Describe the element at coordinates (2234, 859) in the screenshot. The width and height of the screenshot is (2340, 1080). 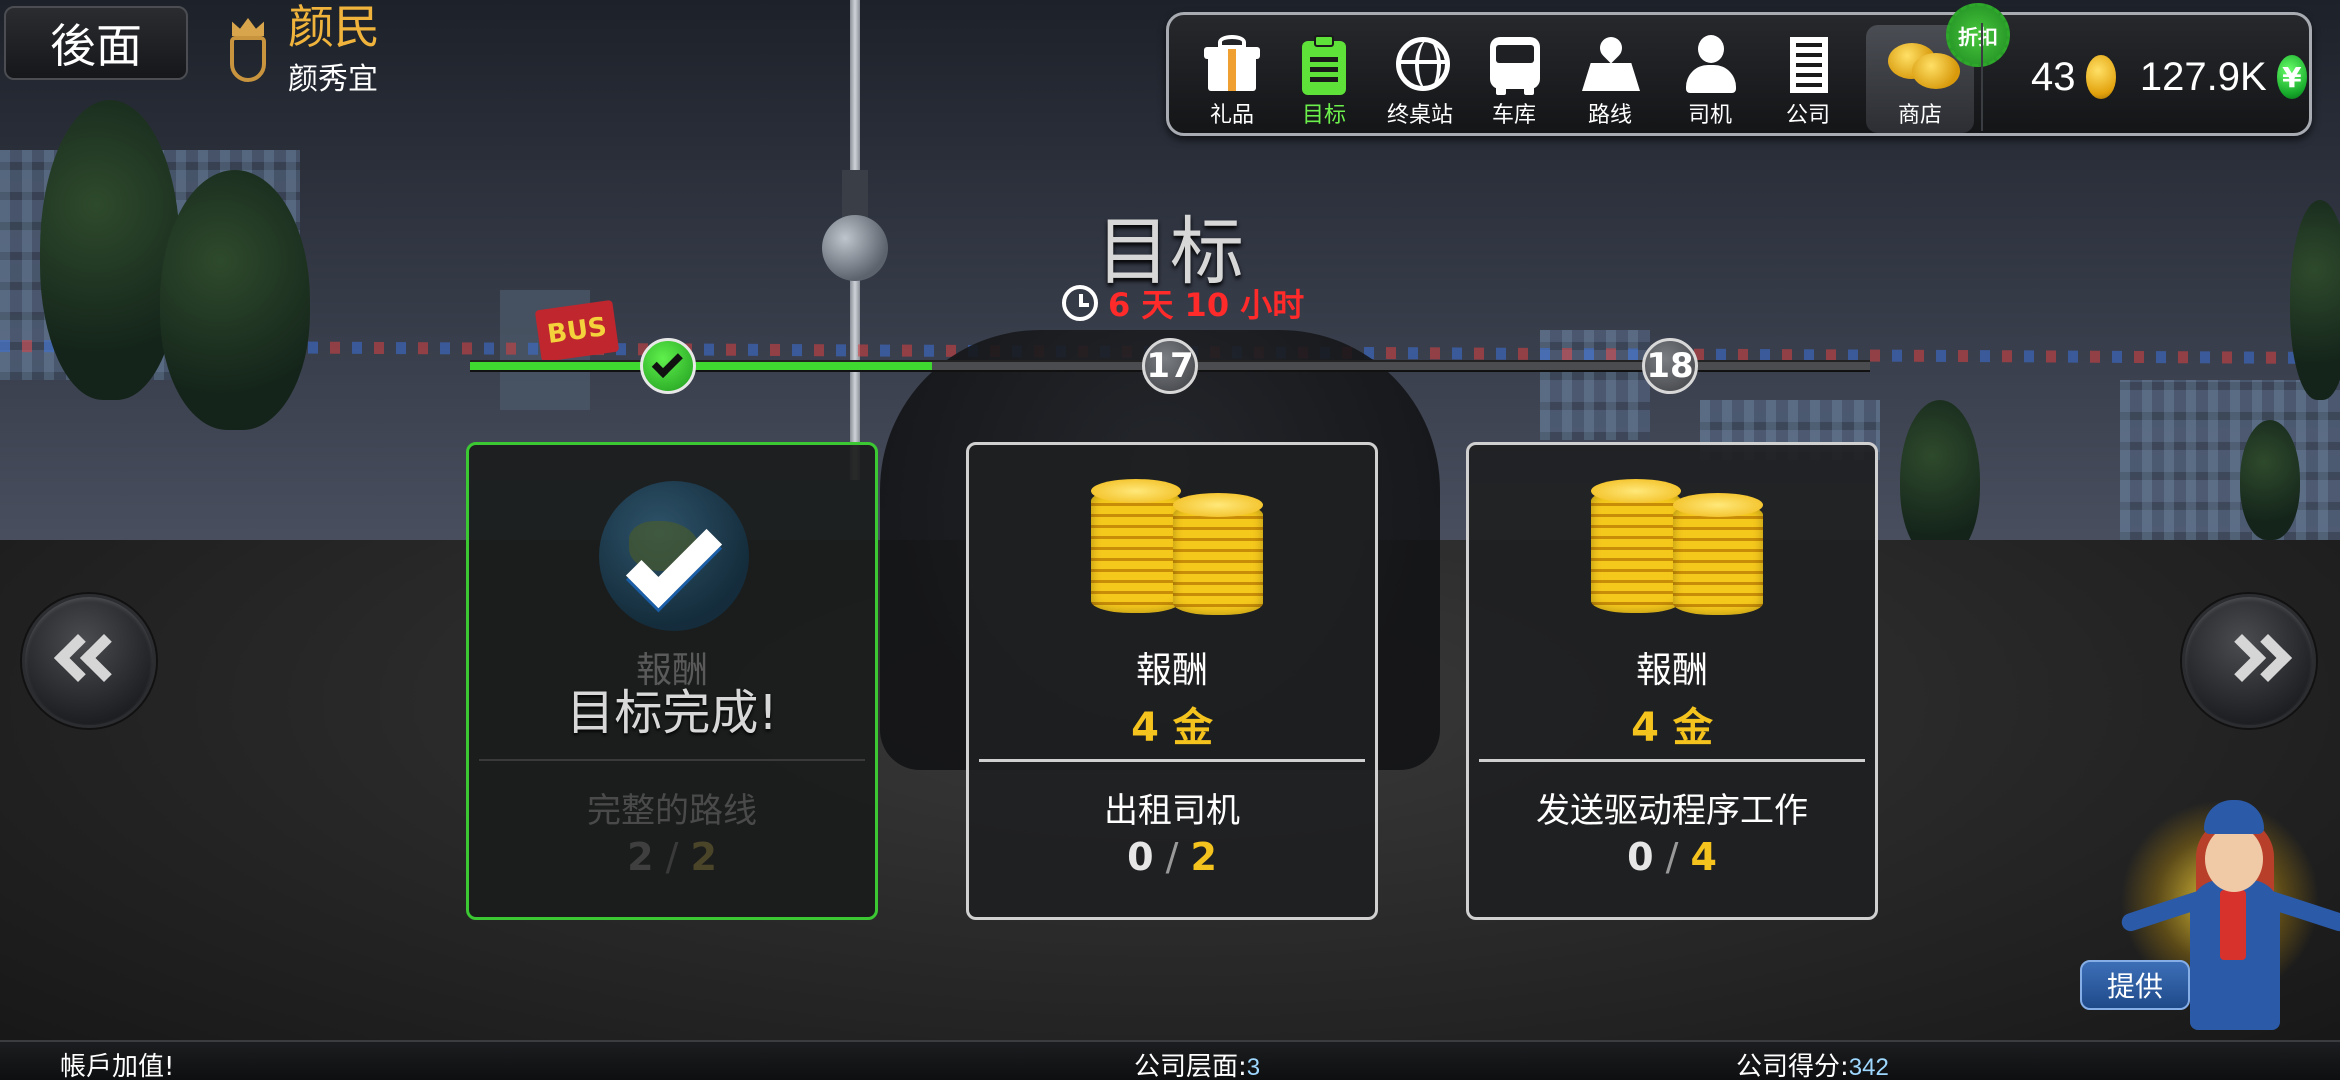
I see `assistant-head` at that location.